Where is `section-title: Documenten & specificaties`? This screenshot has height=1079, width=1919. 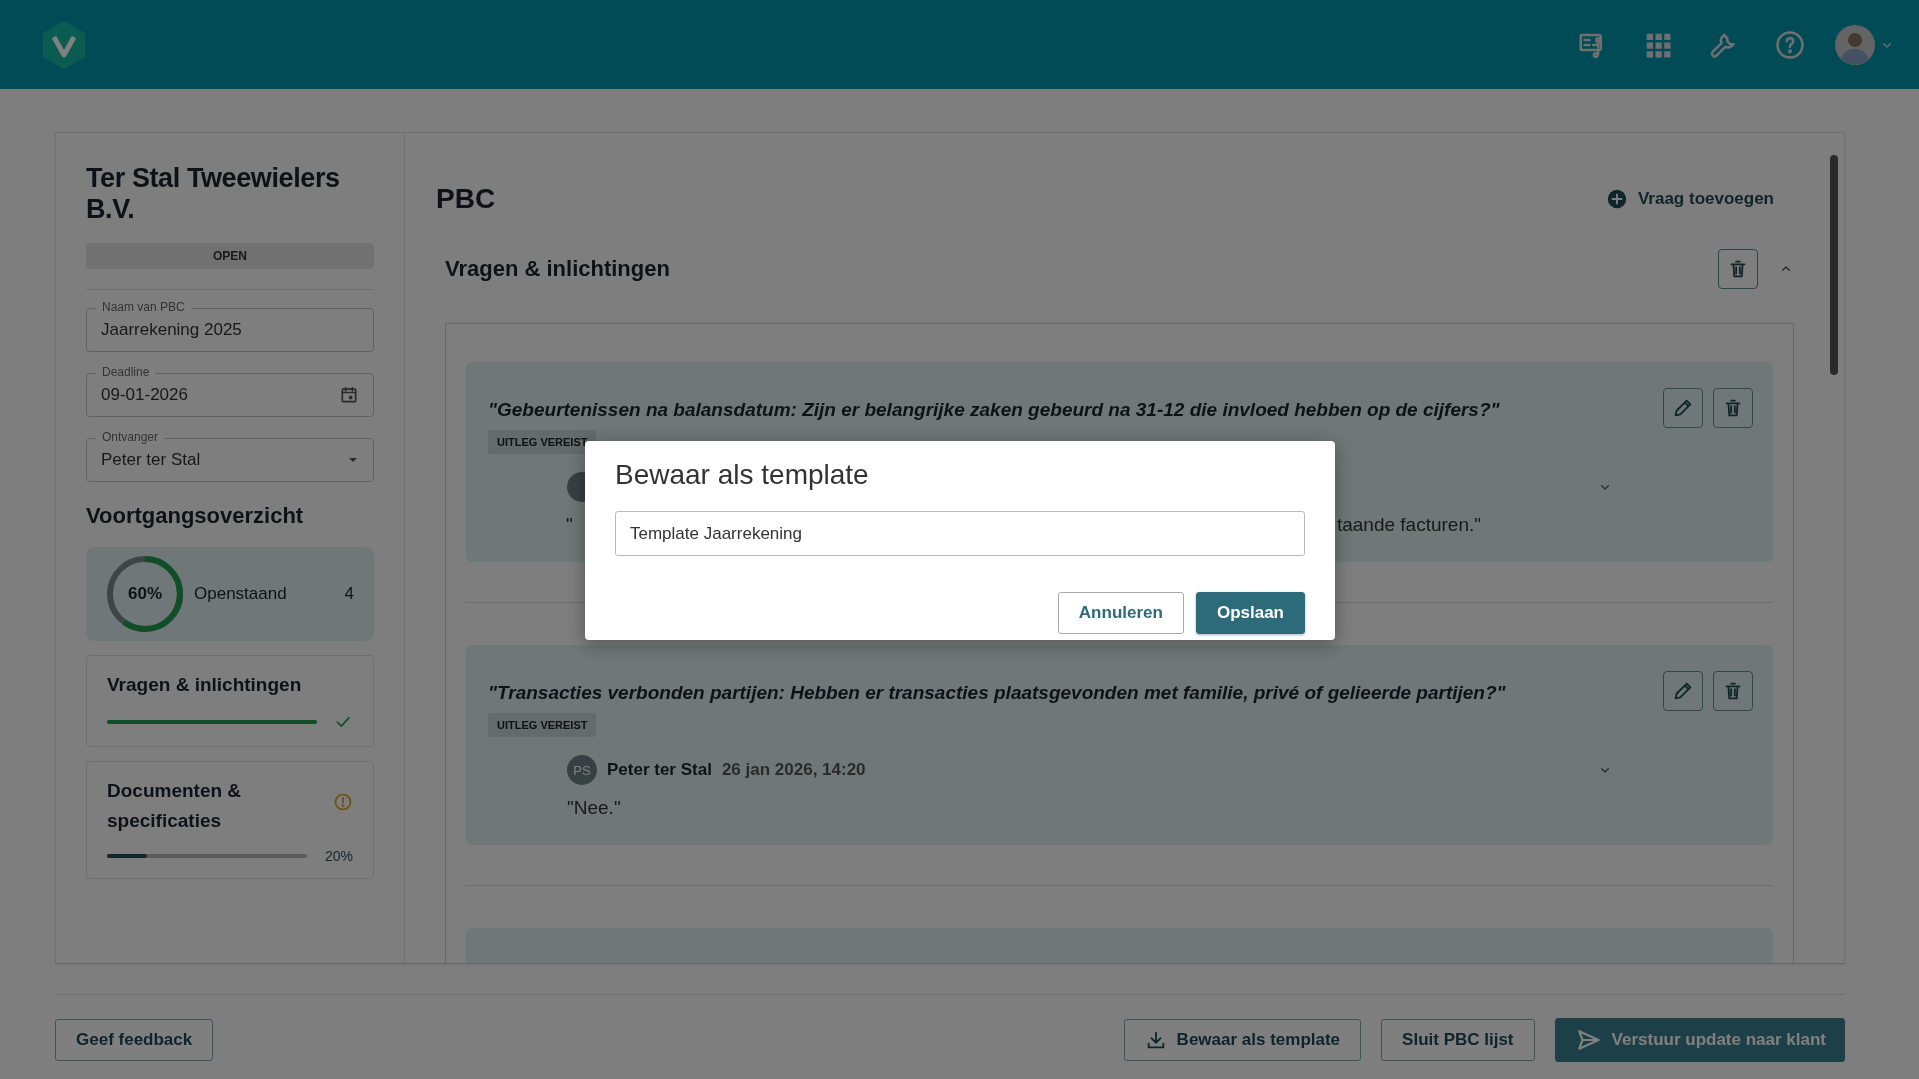
section-title: Documenten & specificaties is located at coordinates (175, 806).